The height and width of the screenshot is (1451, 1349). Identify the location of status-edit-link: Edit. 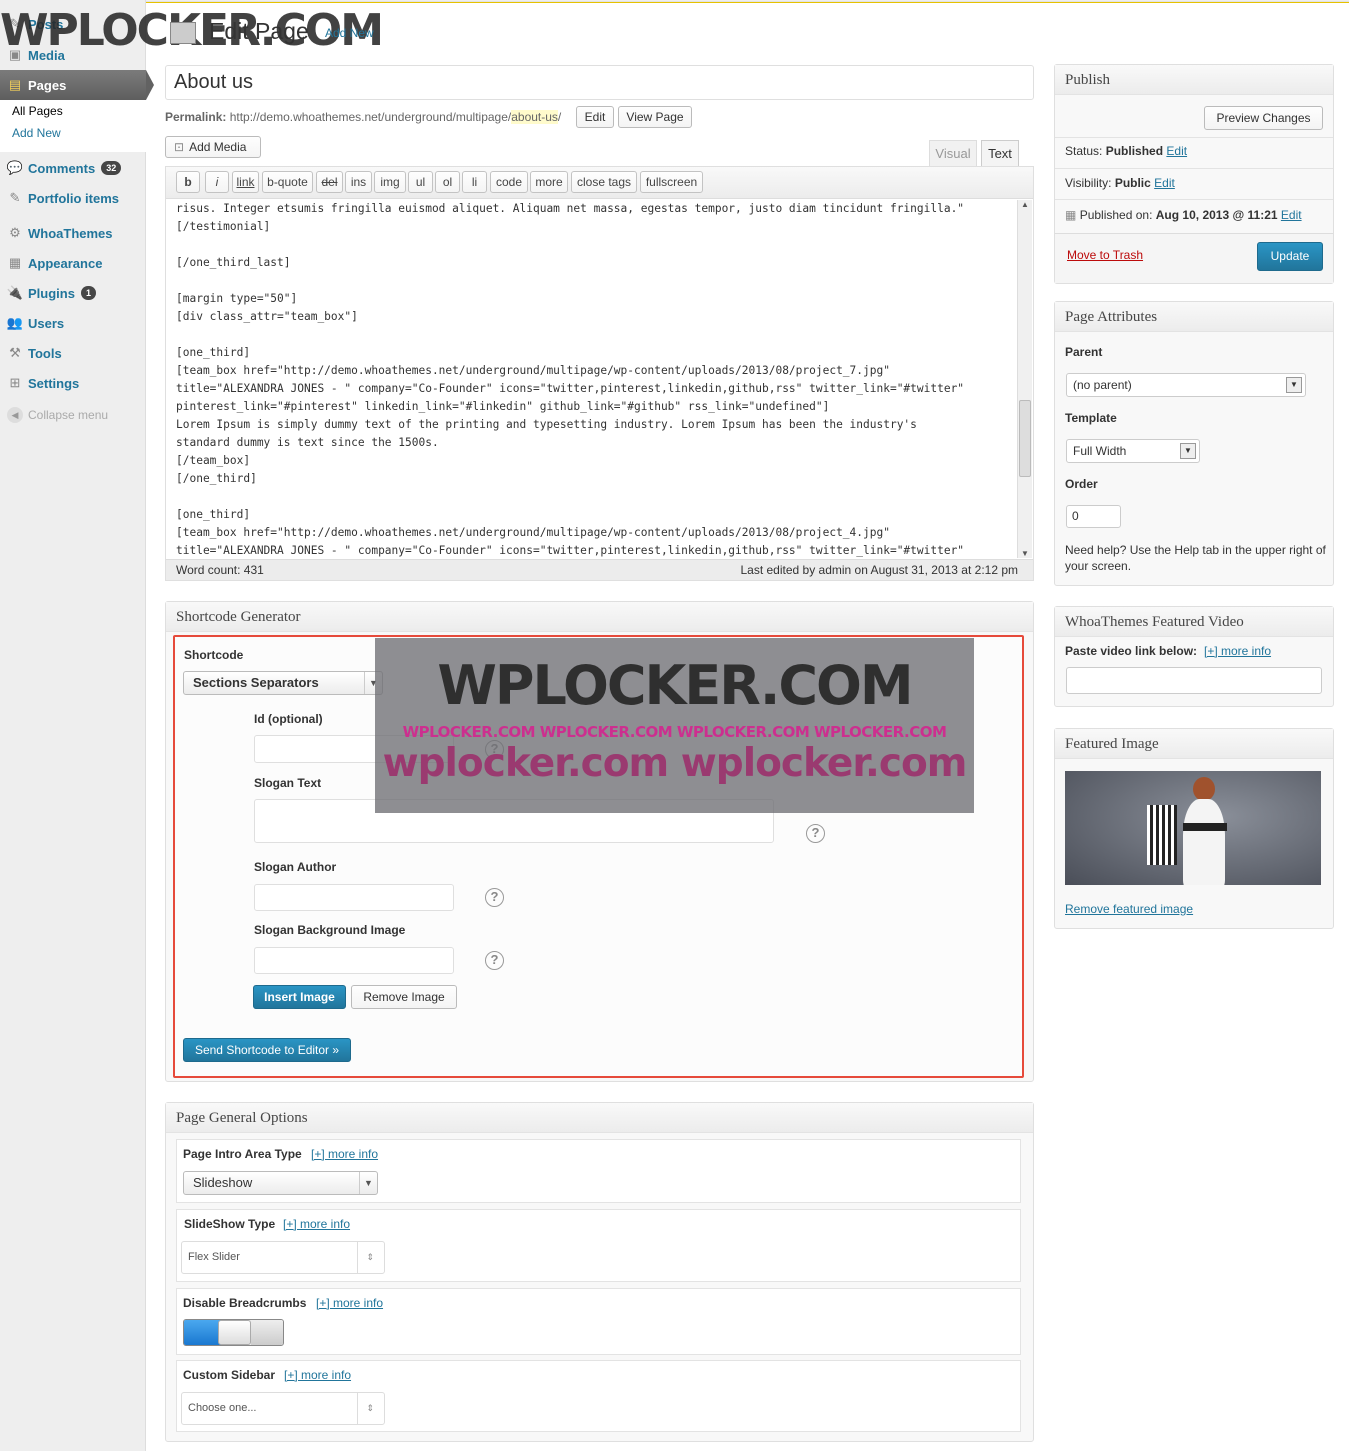
(1176, 151).